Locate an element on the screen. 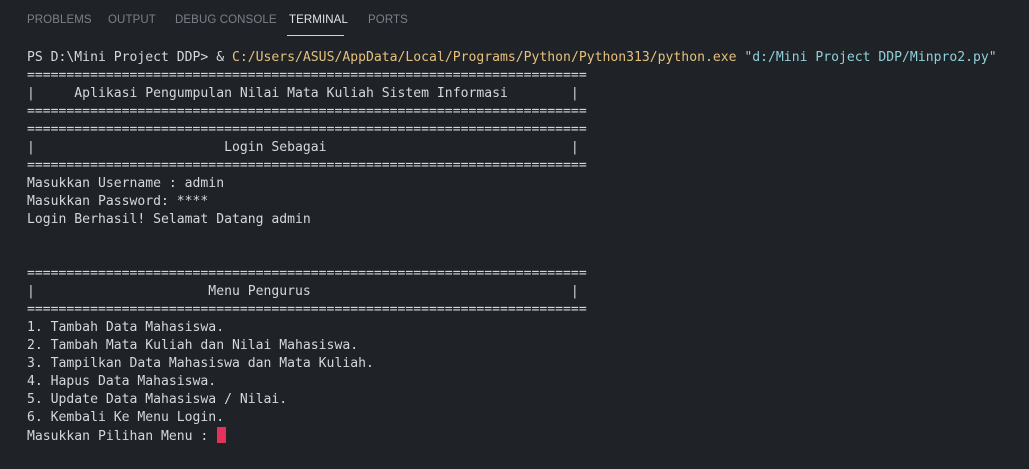 The image size is (1029, 469). terminal-cursor is located at coordinates (222, 435).